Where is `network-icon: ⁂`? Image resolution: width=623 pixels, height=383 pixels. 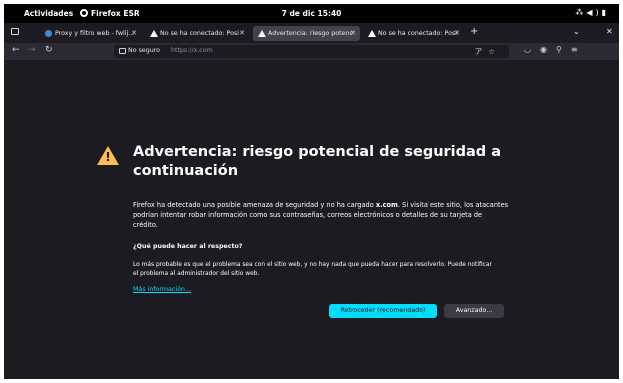
network-icon: ⁂ is located at coordinates (581, 12).